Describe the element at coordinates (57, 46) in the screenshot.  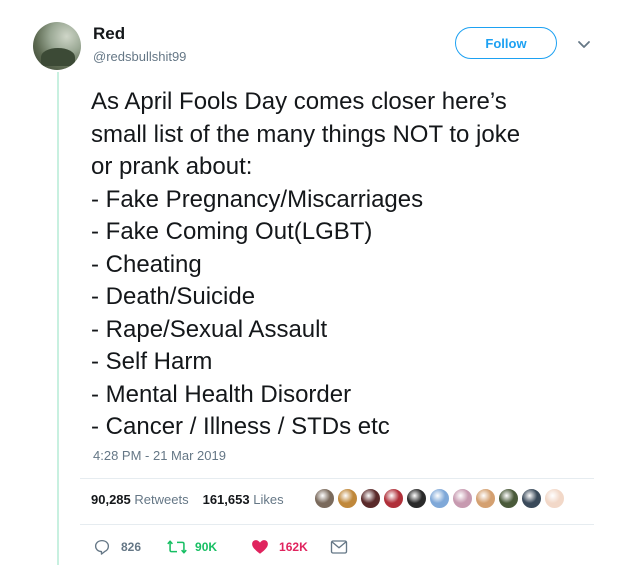
I see `avatar` at that location.